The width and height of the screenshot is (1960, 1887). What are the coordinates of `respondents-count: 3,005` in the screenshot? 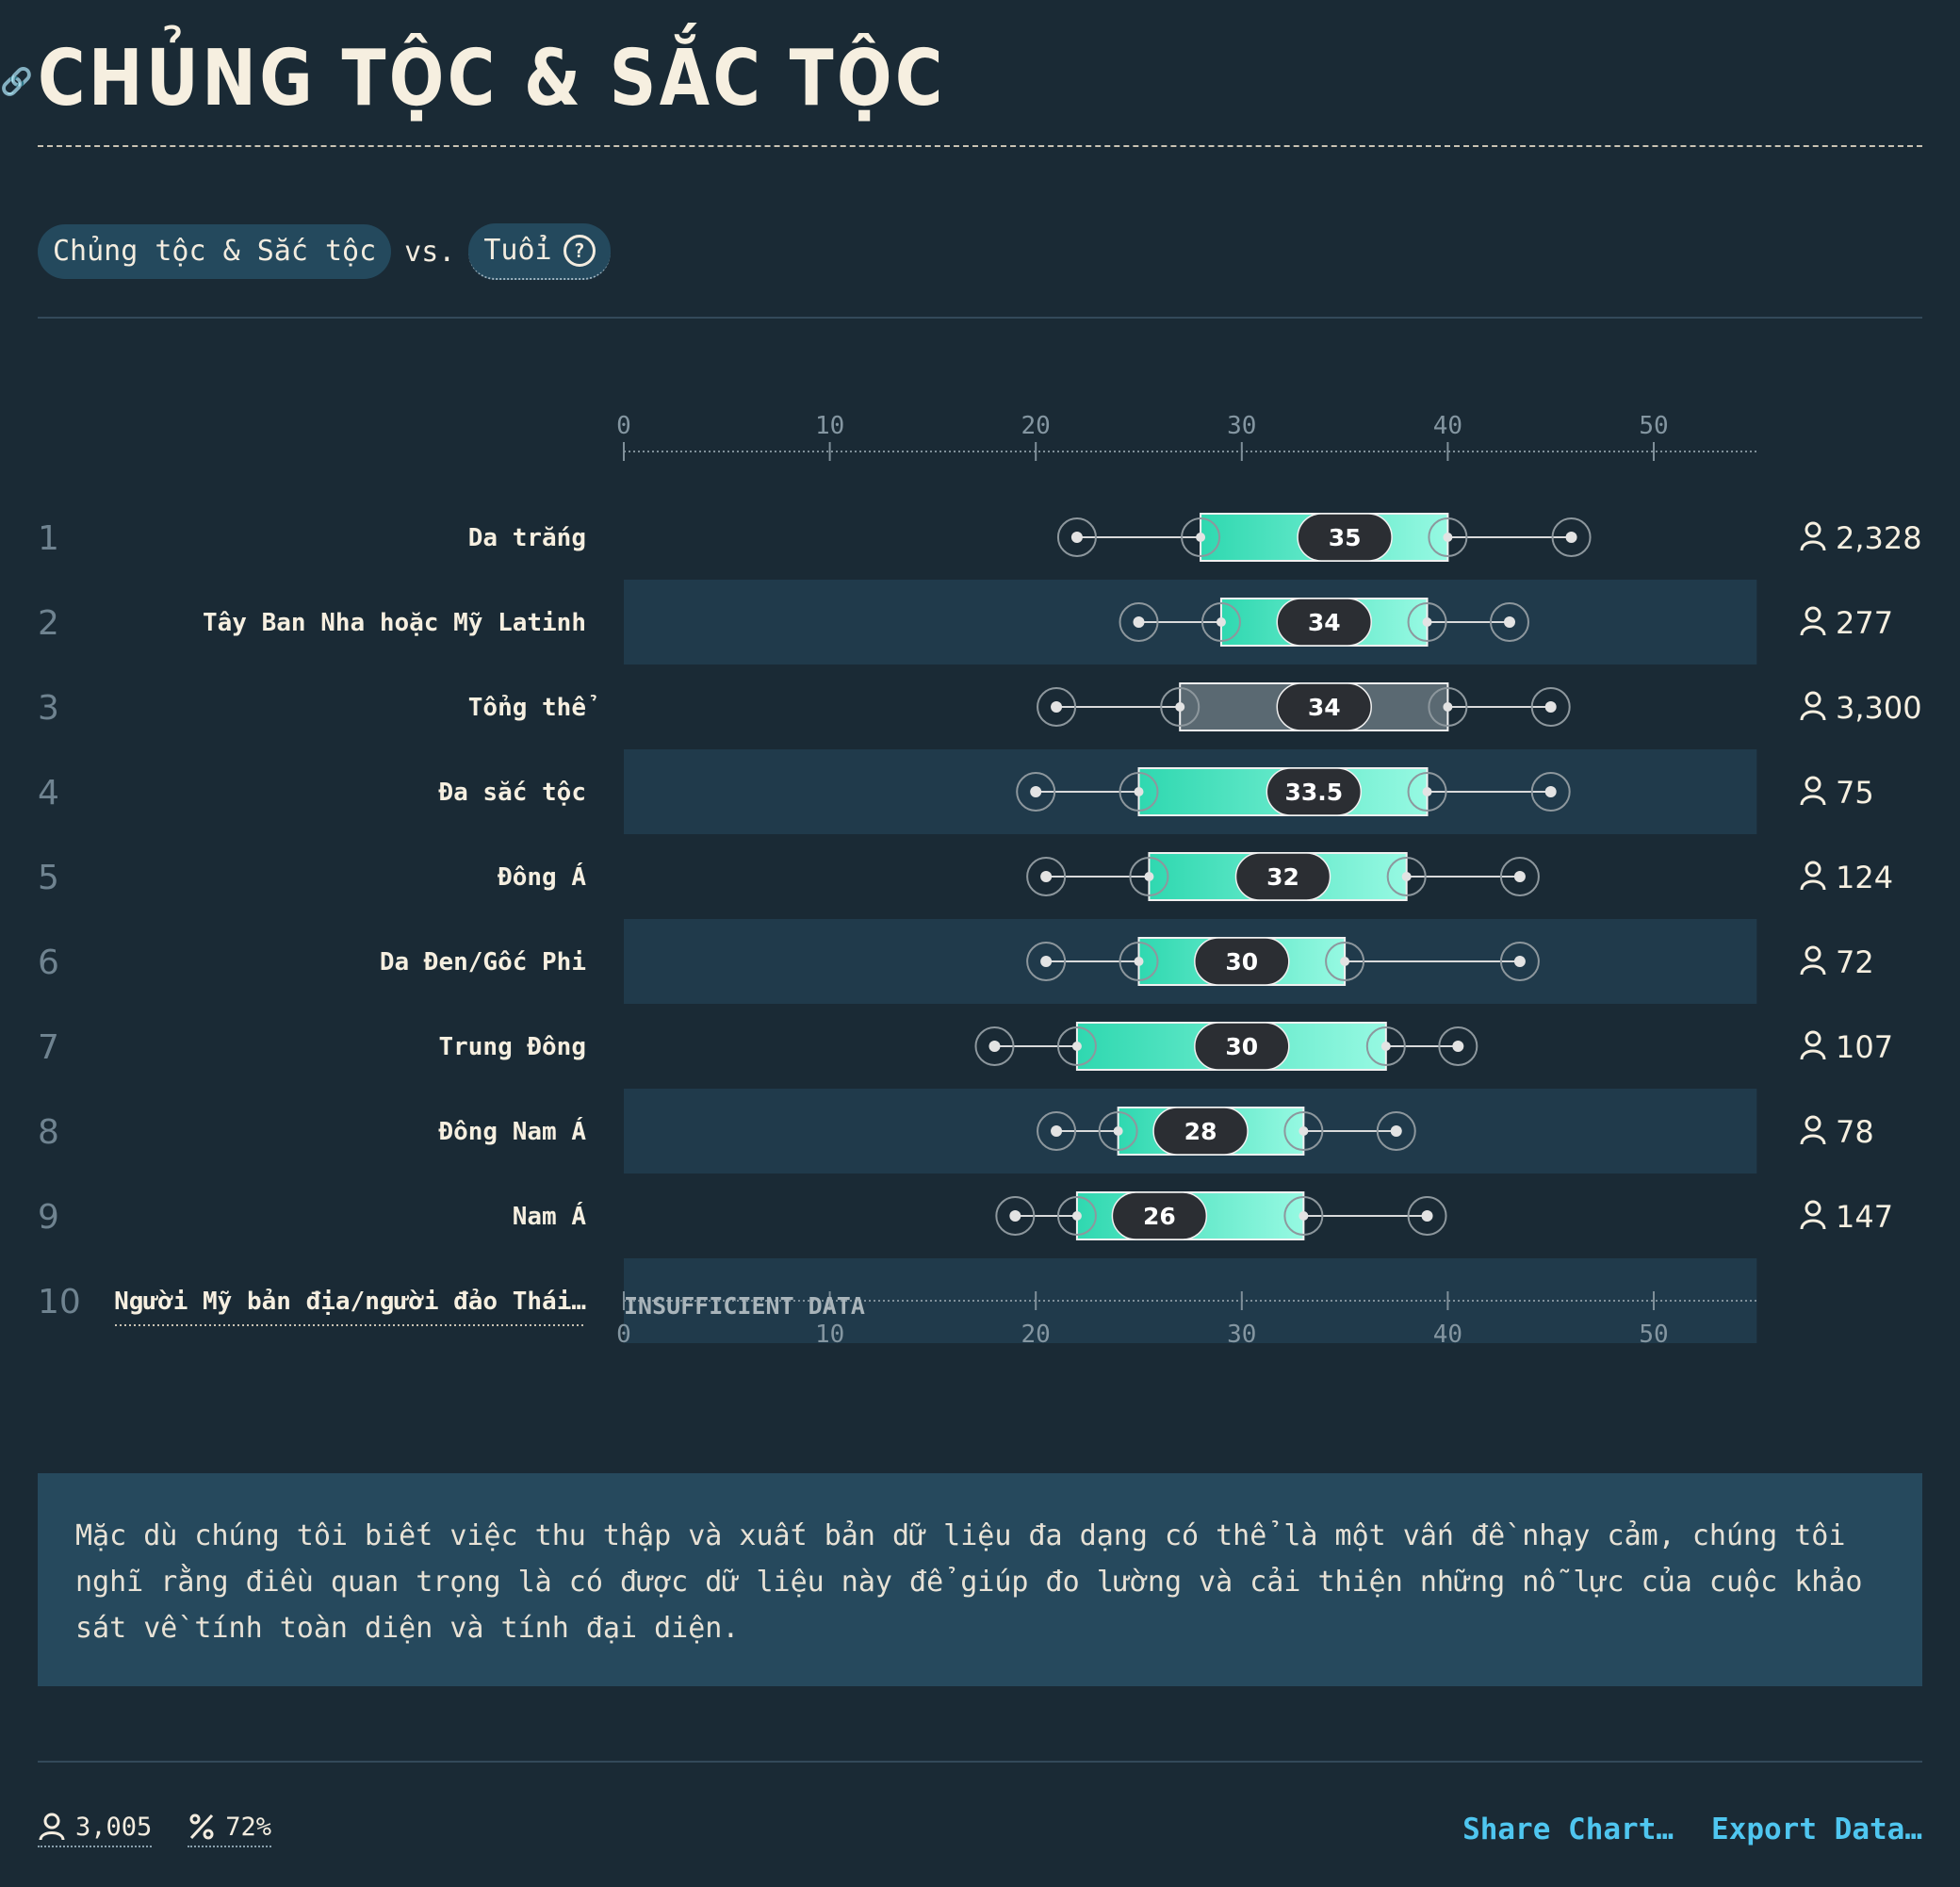 It's located at (114, 1827).